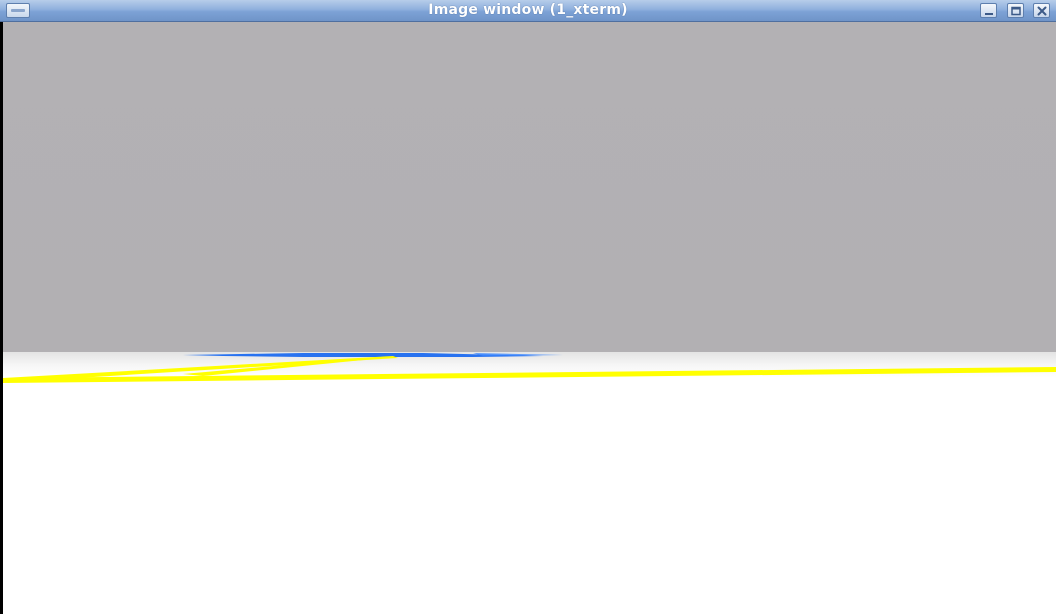 The height and width of the screenshot is (614, 1056). I want to click on detected-lane-segment-tail, so click(518, 354).